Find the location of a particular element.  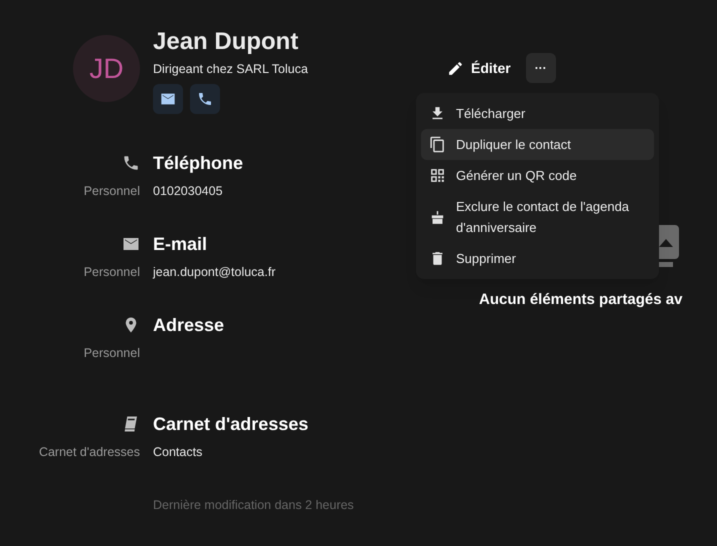

pencil-icon is located at coordinates (455, 68).